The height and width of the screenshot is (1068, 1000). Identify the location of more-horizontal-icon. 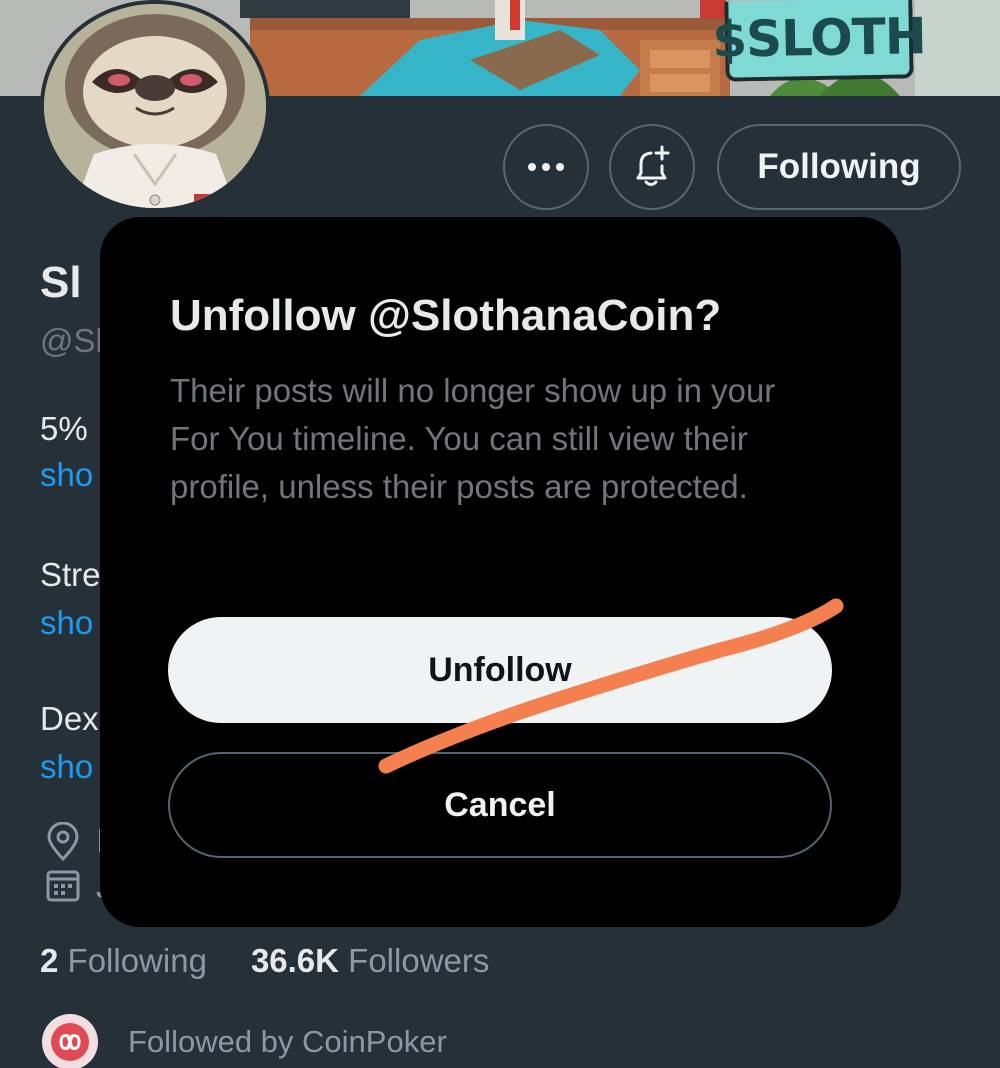
(546, 167).